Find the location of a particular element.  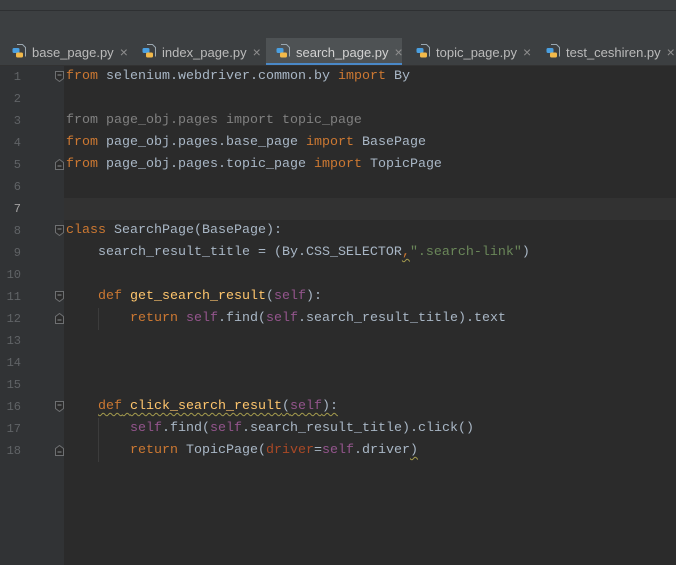

line-number: 18 is located at coordinates (13, 451).